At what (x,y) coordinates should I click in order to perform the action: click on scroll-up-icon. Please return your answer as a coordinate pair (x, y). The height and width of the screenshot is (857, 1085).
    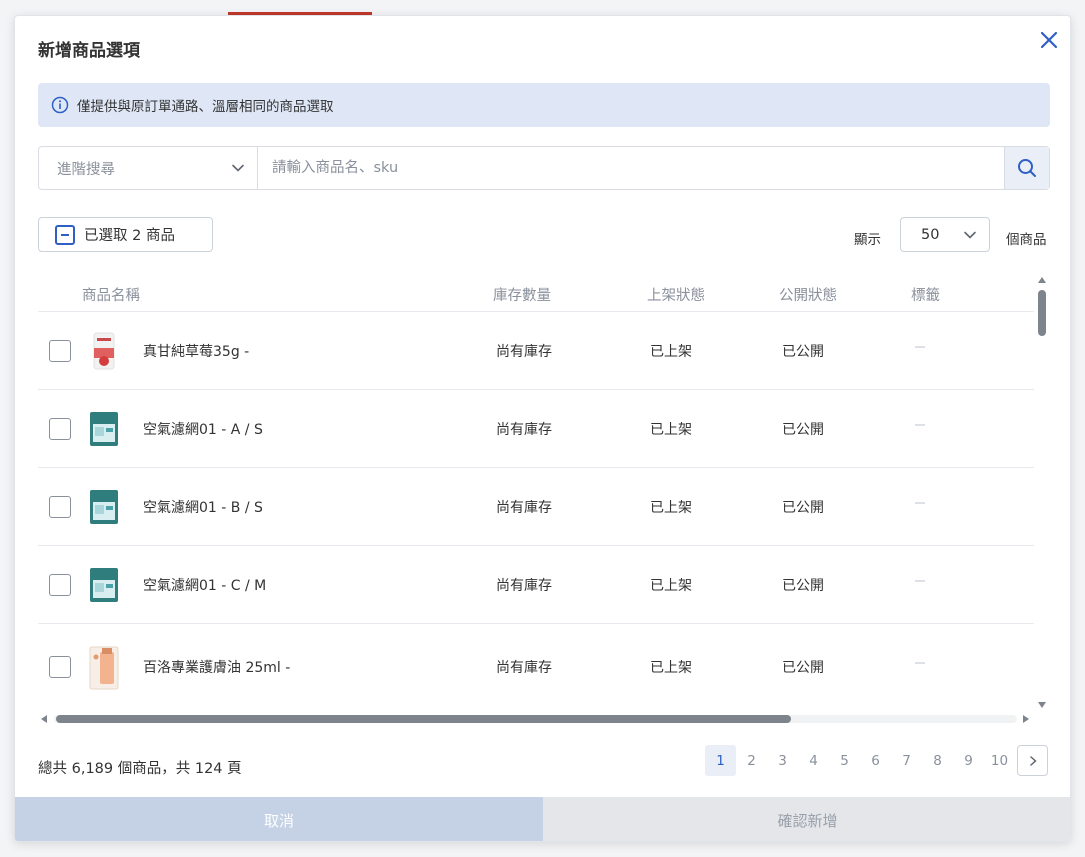
    Looking at the image, I should click on (1042, 280).